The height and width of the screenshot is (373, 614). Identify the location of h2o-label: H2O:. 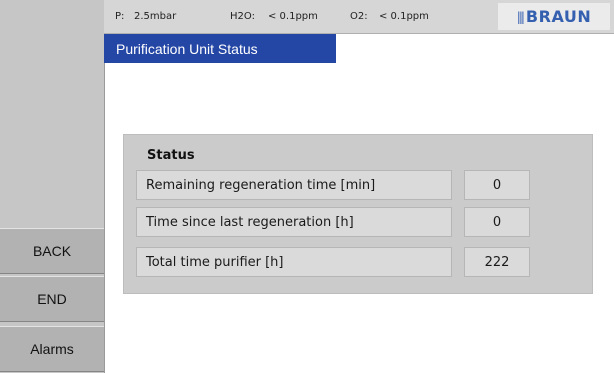
(242, 16).